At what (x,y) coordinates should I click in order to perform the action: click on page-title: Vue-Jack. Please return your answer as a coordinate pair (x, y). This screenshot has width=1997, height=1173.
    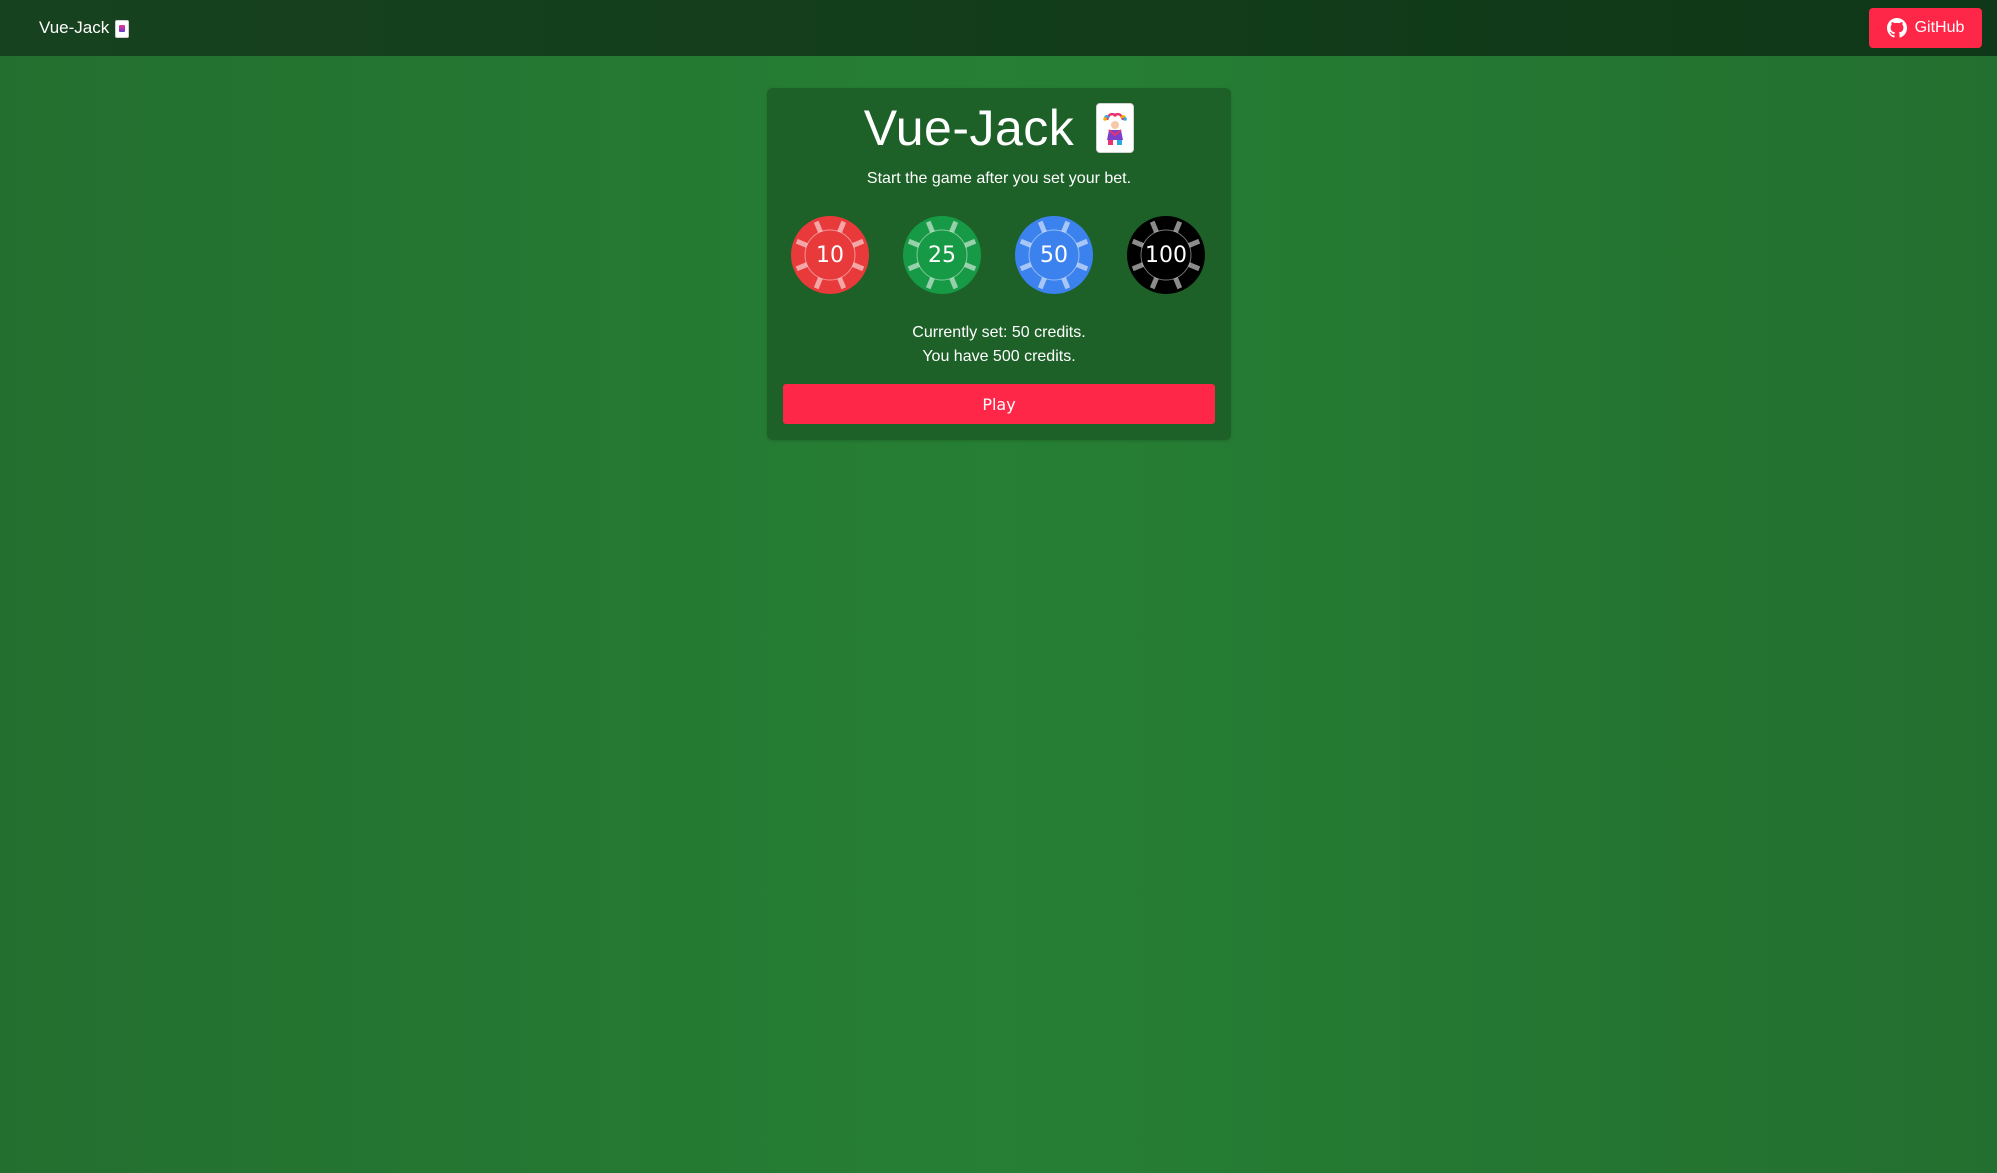
    Looking at the image, I should click on (969, 128).